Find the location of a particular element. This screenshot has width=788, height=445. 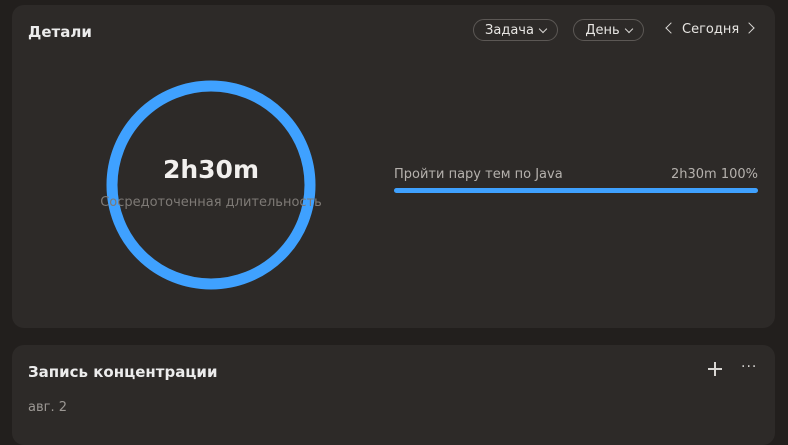

task-item-duration: 2h30m is located at coordinates (693, 174).